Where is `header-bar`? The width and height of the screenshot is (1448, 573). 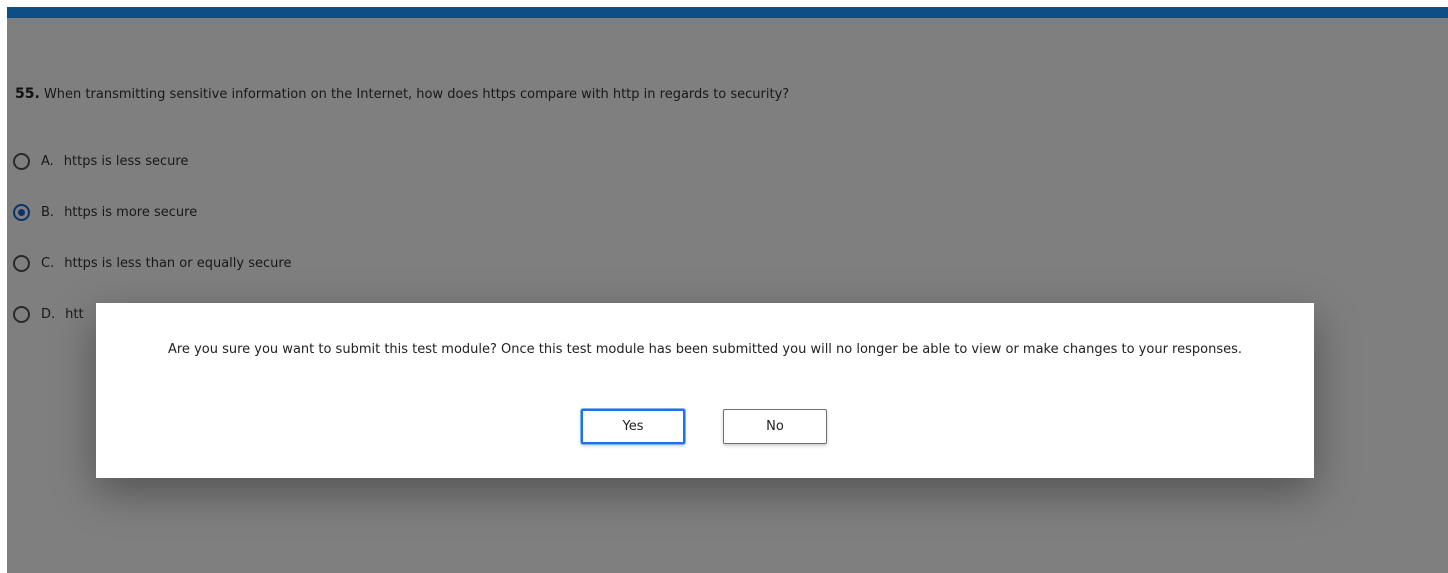
header-bar is located at coordinates (727, 12).